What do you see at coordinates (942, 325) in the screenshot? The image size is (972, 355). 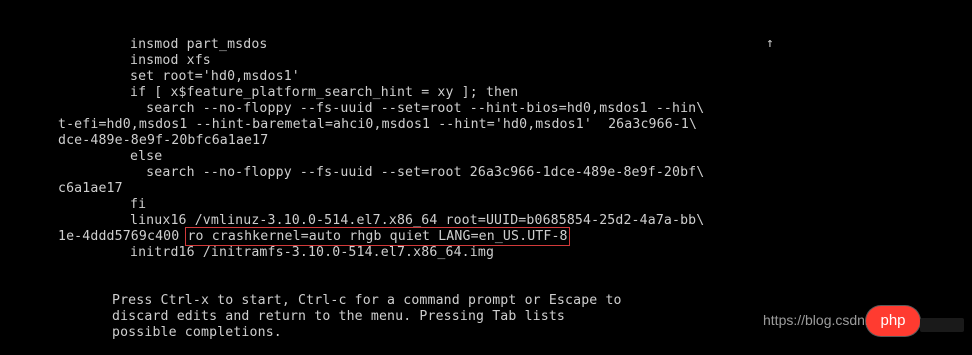 I see `badge-tail-decoration` at bounding box center [942, 325].